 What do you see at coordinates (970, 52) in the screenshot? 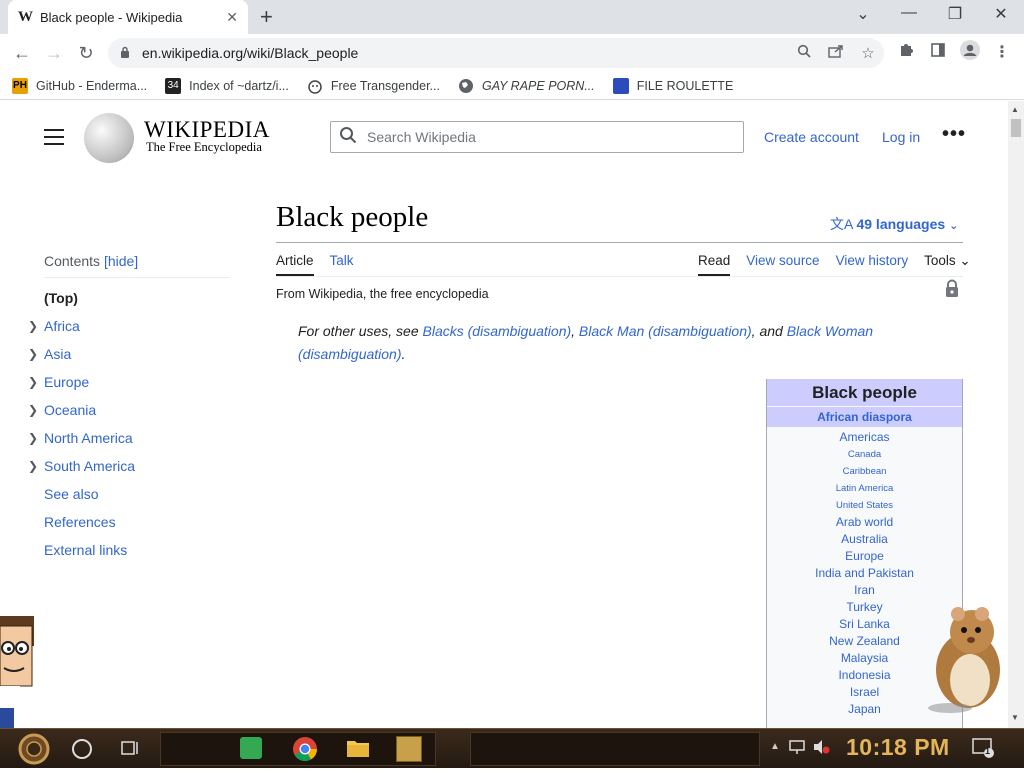
I see `profile-avatar-icon` at bounding box center [970, 52].